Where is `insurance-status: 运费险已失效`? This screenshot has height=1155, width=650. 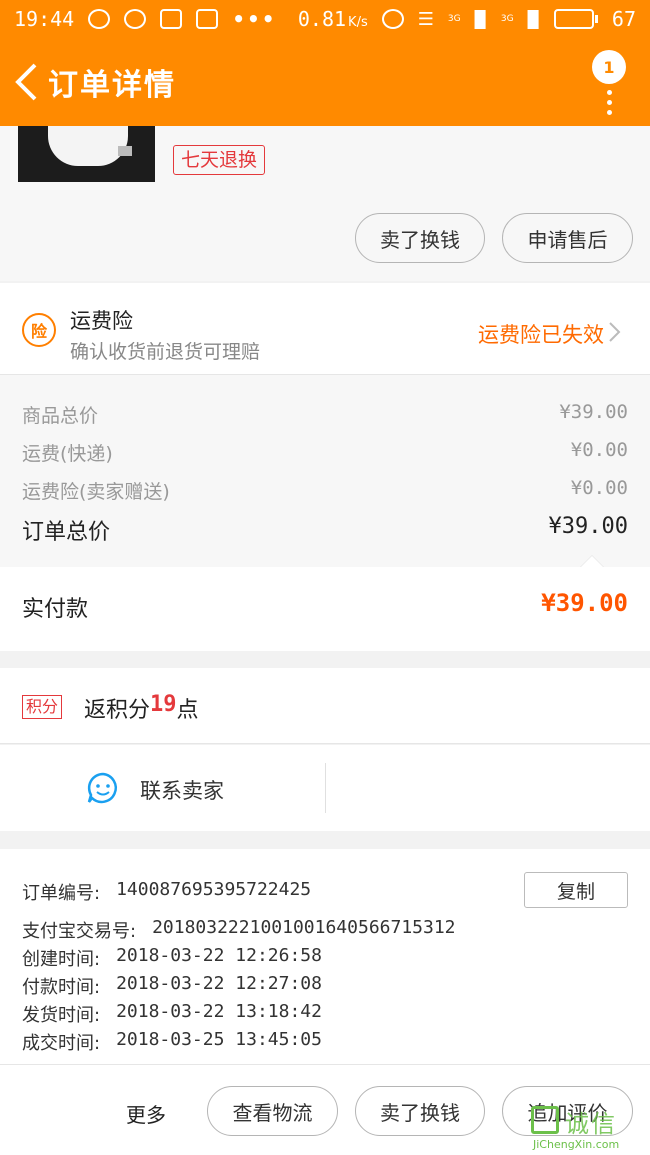 insurance-status: 运费险已失效 is located at coordinates (541, 335).